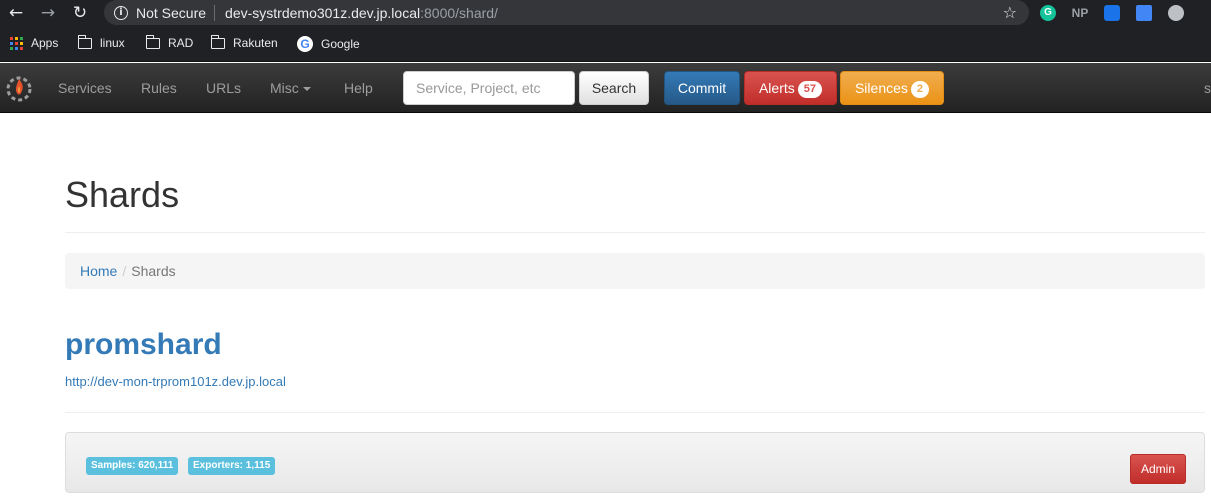  I want to click on alerts-button: Alerts 57, so click(790, 88).